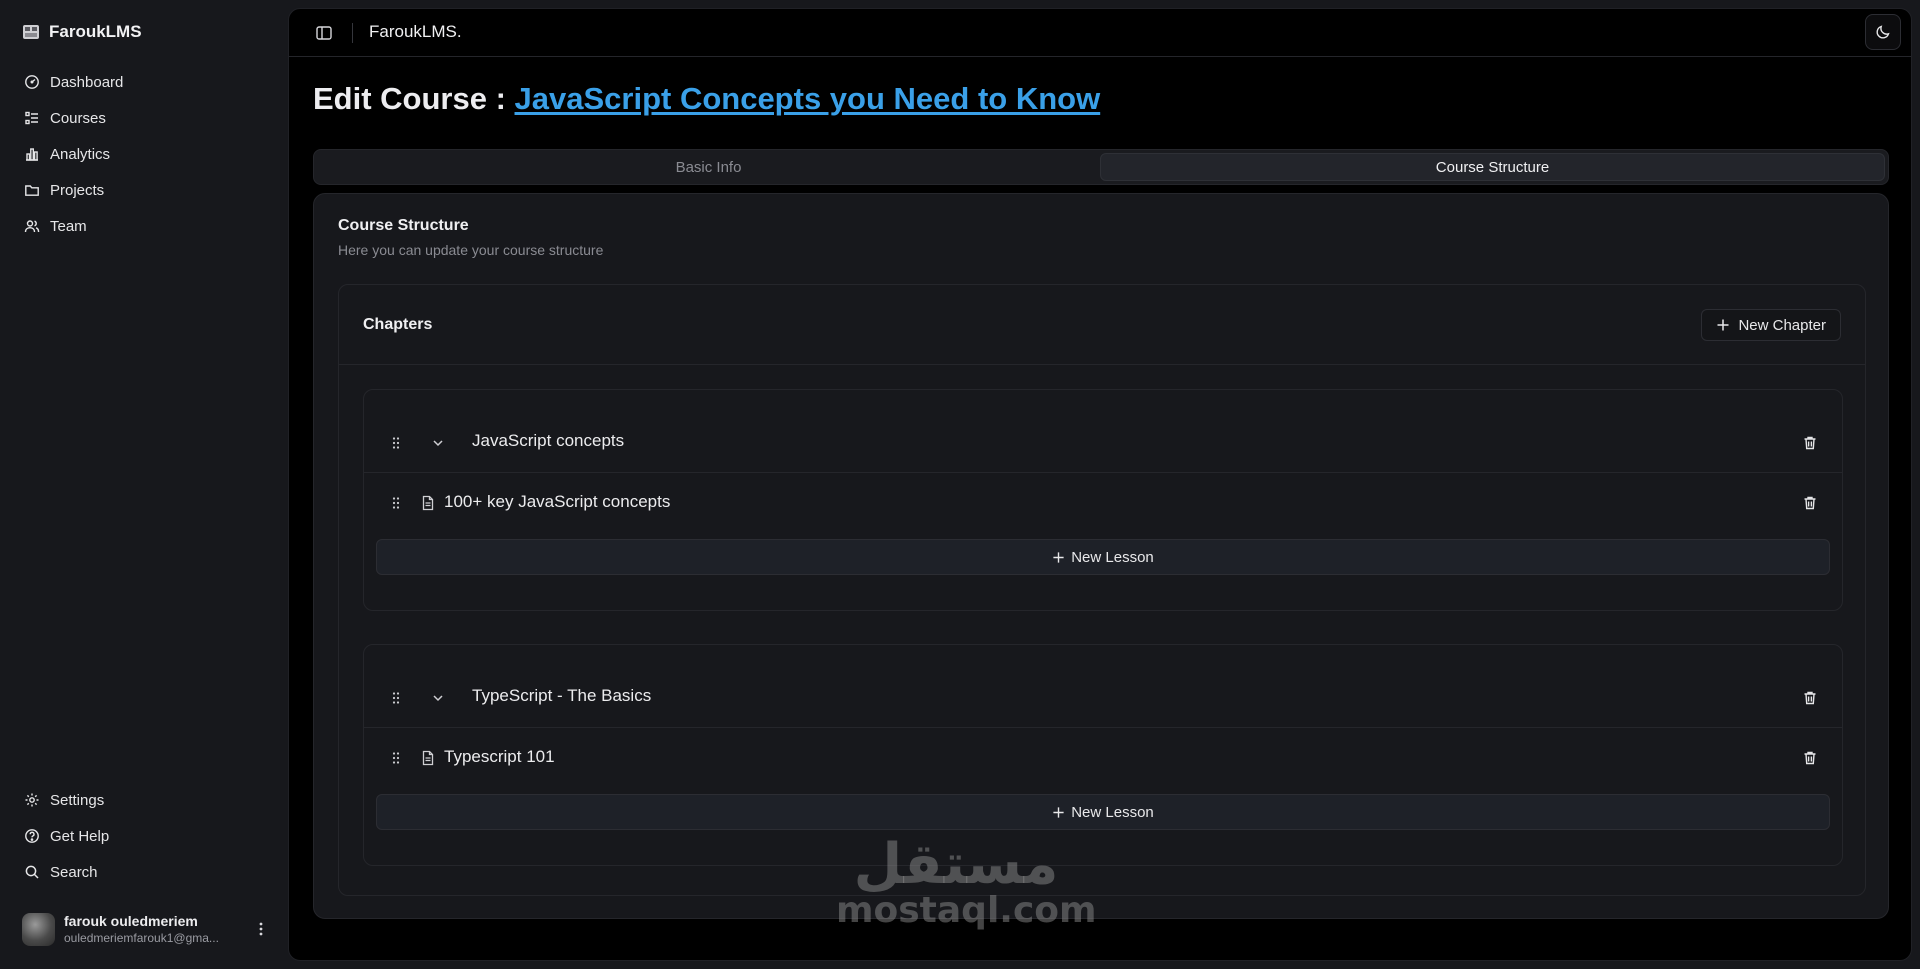  I want to click on sidebar-item-get-help: Get Help, so click(144, 836).